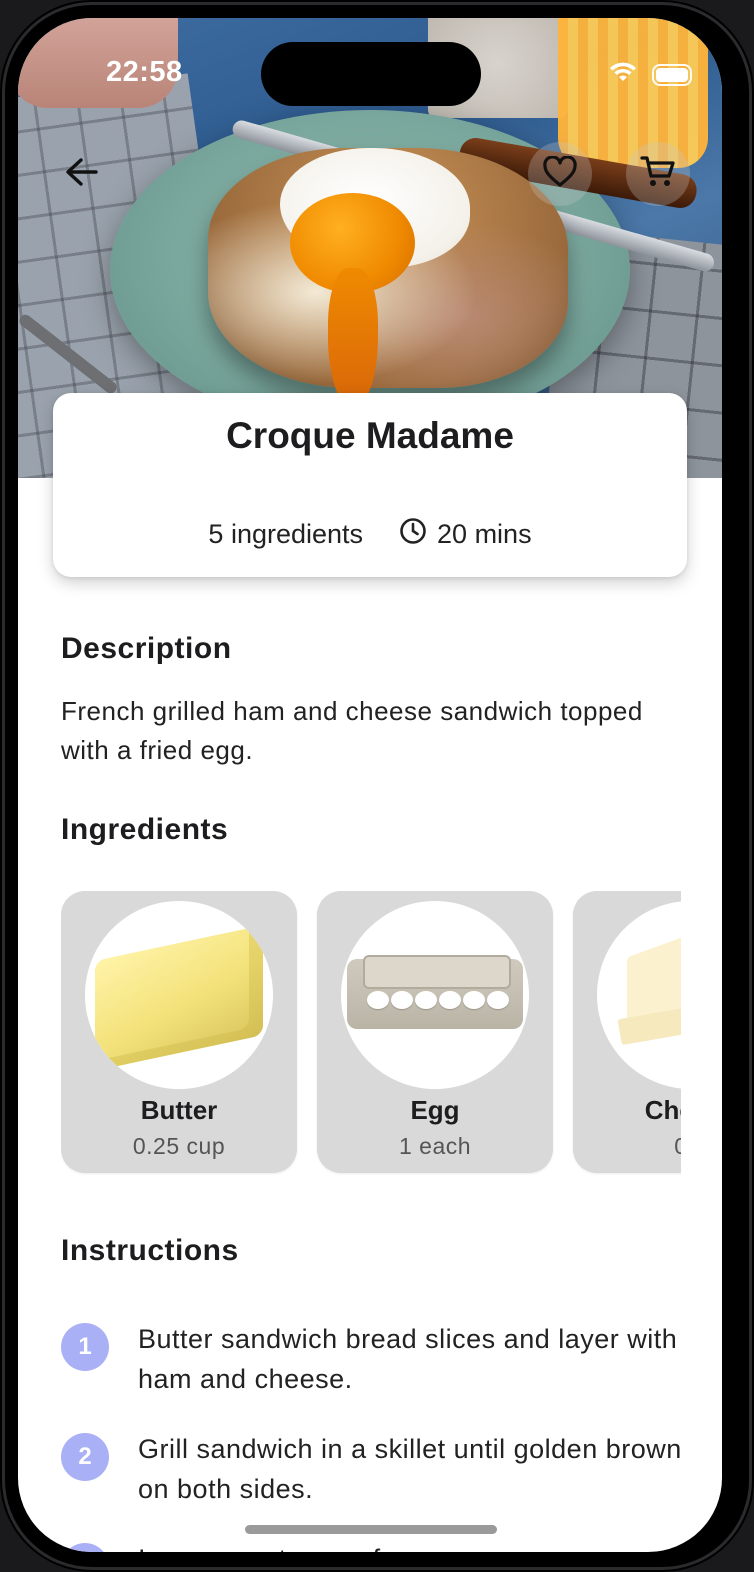  I want to click on ingredients-count: 5 ingredients, so click(286, 534).